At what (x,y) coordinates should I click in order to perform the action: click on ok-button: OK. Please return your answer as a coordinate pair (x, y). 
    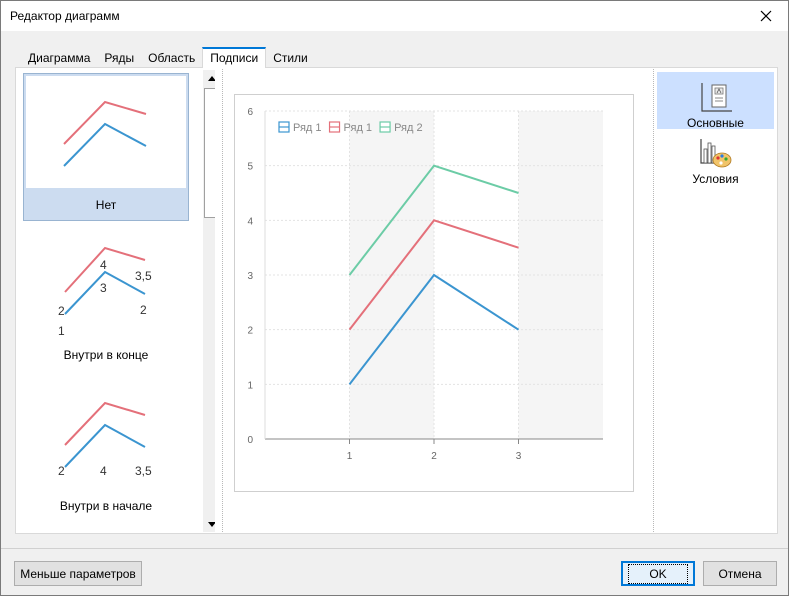
    Looking at the image, I should click on (658, 573).